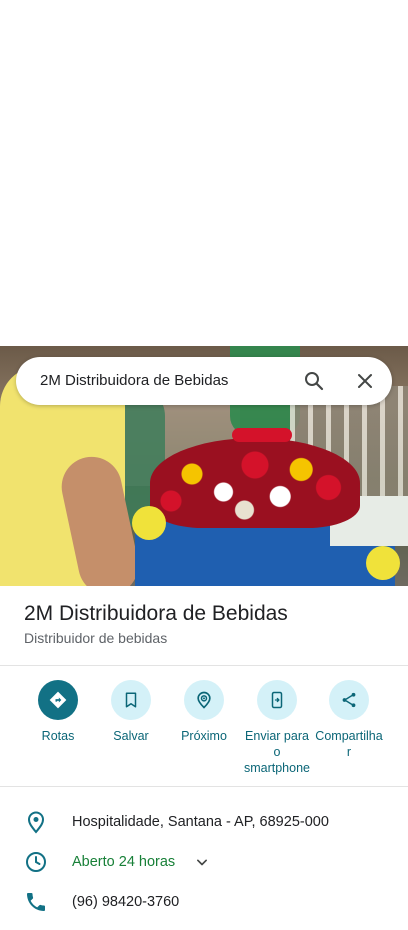 The width and height of the screenshot is (408, 930). Describe the element at coordinates (349, 736) in the screenshot. I see `label-line: Compartilha` at that location.